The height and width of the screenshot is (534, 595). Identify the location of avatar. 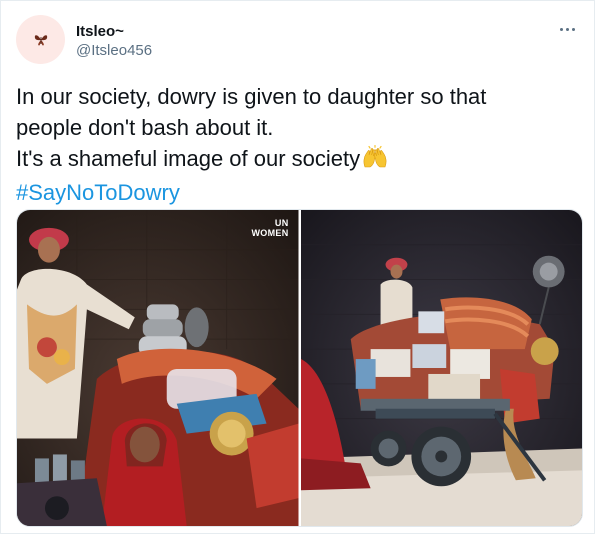
(40, 39).